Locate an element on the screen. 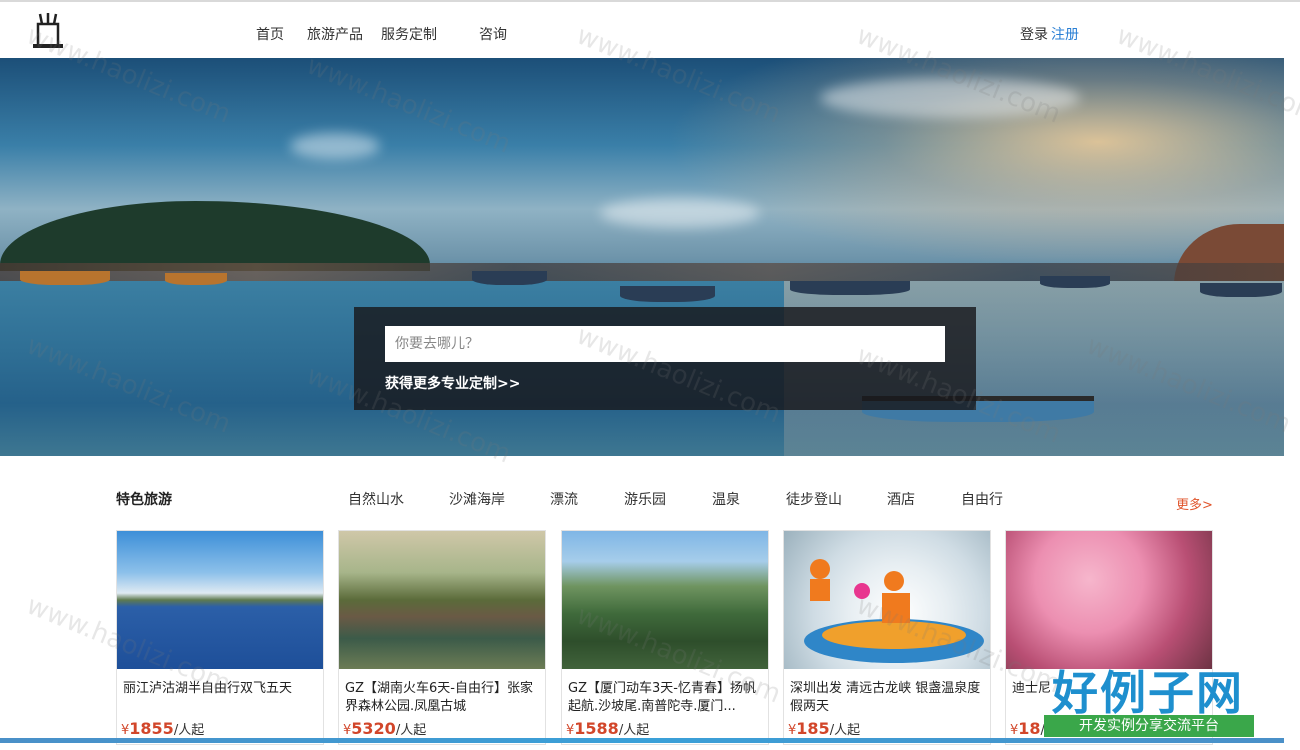 The image size is (1300, 750). product-price: ¥5320/人起 is located at coordinates (385, 728).